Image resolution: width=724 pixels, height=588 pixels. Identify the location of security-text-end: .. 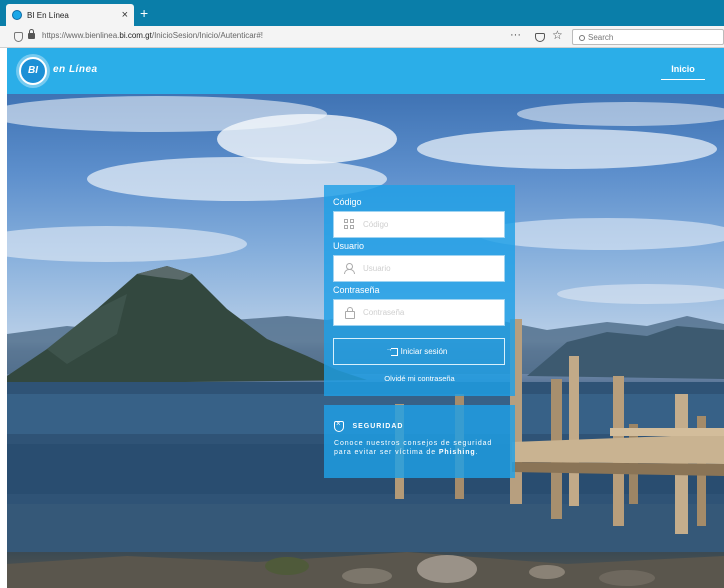
(477, 452).